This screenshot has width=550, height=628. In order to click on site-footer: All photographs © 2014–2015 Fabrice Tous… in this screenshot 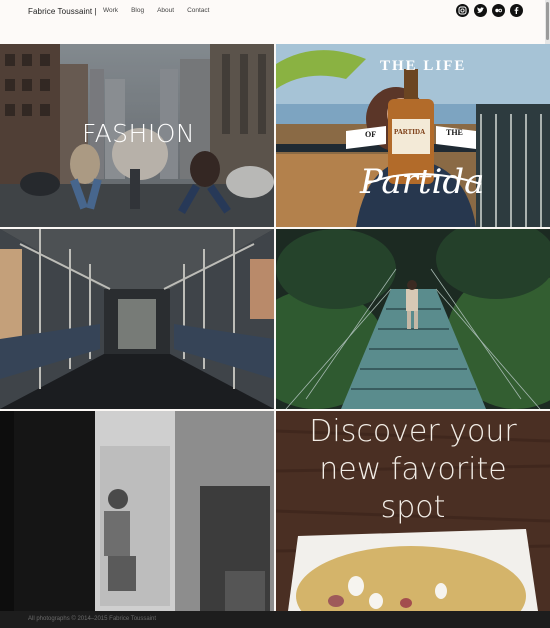, I will do `click(275, 619)`.